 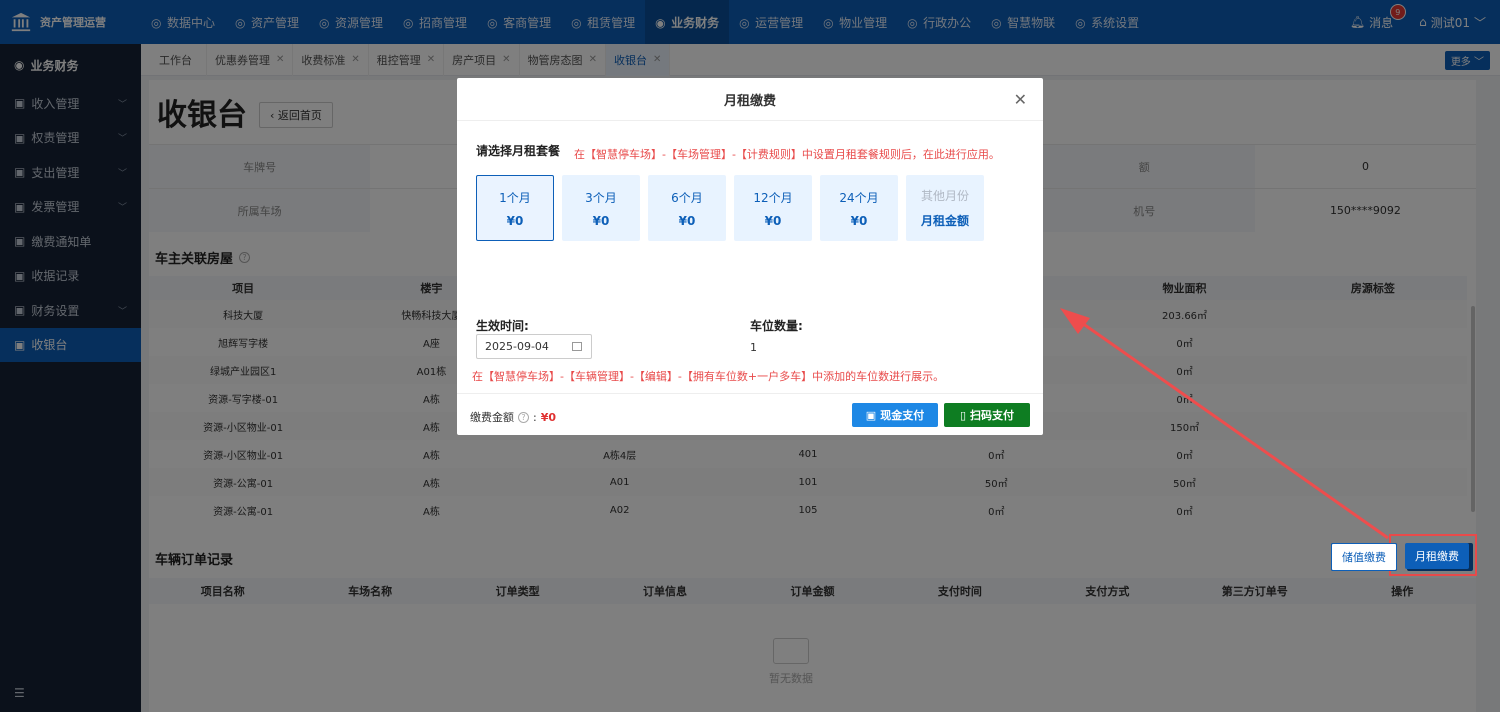 I want to click on spaces-label: 车位数量:, so click(x=776, y=326).